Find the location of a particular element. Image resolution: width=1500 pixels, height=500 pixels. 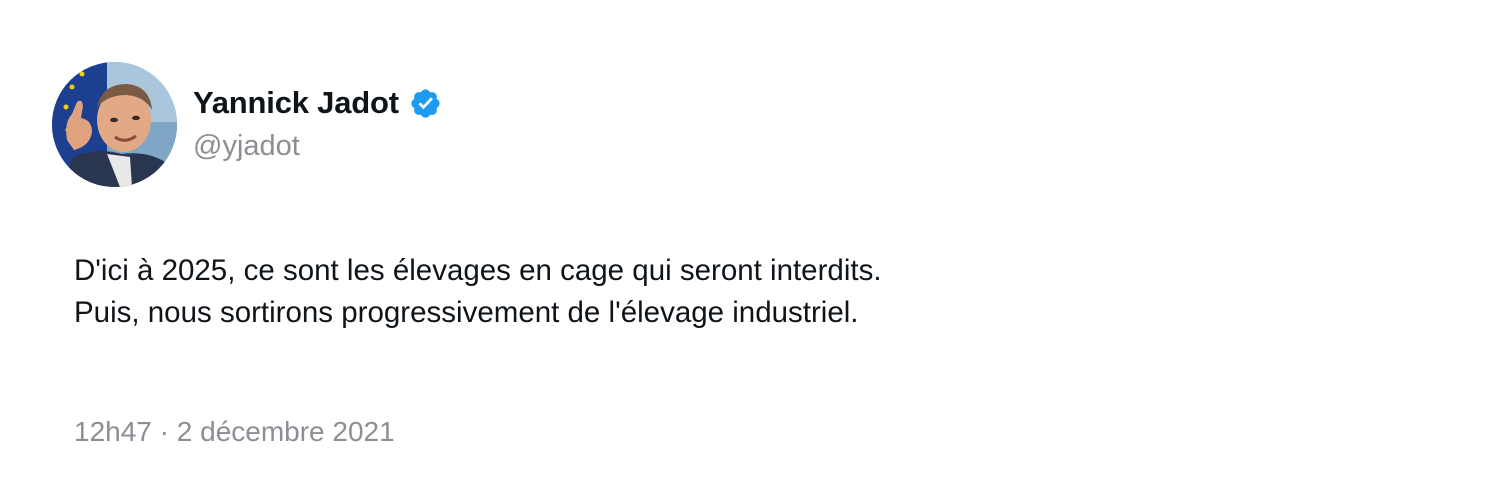

tweet-time: 12h47 is located at coordinates (113, 431).